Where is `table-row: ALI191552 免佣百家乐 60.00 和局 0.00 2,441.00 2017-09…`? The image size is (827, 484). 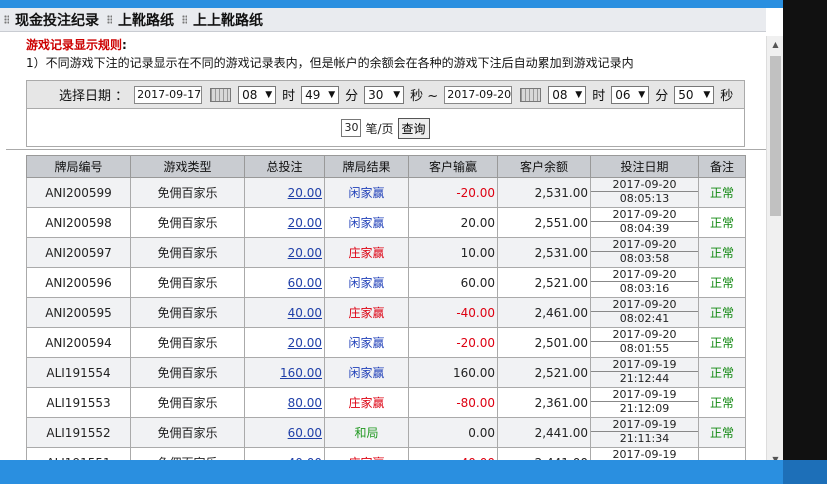 table-row: ALI191552 免佣百家乐 60.00 和局 0.00 2,441.00 2017-09… is located at coordinates (386, 432).